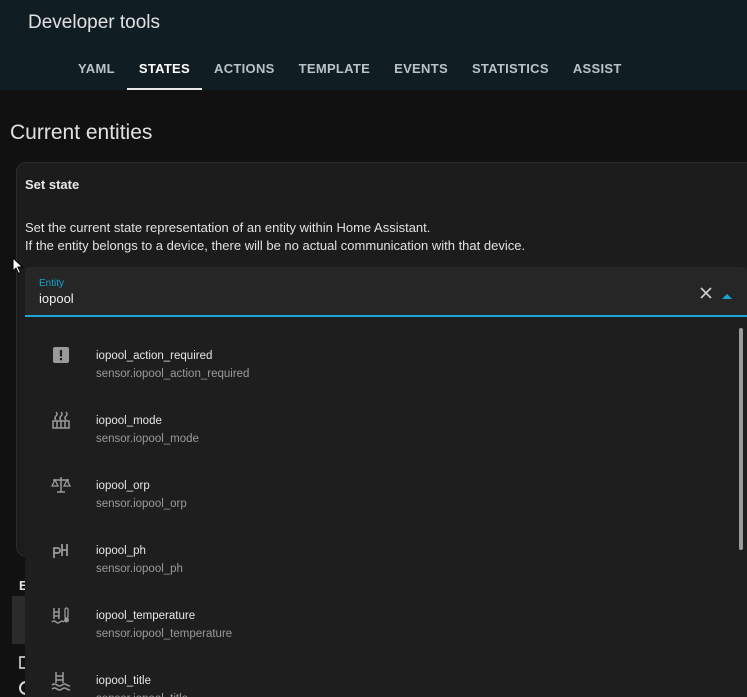 This screenshot has height=697, width=747. I want to click on list-item: iopool_mode sensor.iopool_mode, so click(381, 421).